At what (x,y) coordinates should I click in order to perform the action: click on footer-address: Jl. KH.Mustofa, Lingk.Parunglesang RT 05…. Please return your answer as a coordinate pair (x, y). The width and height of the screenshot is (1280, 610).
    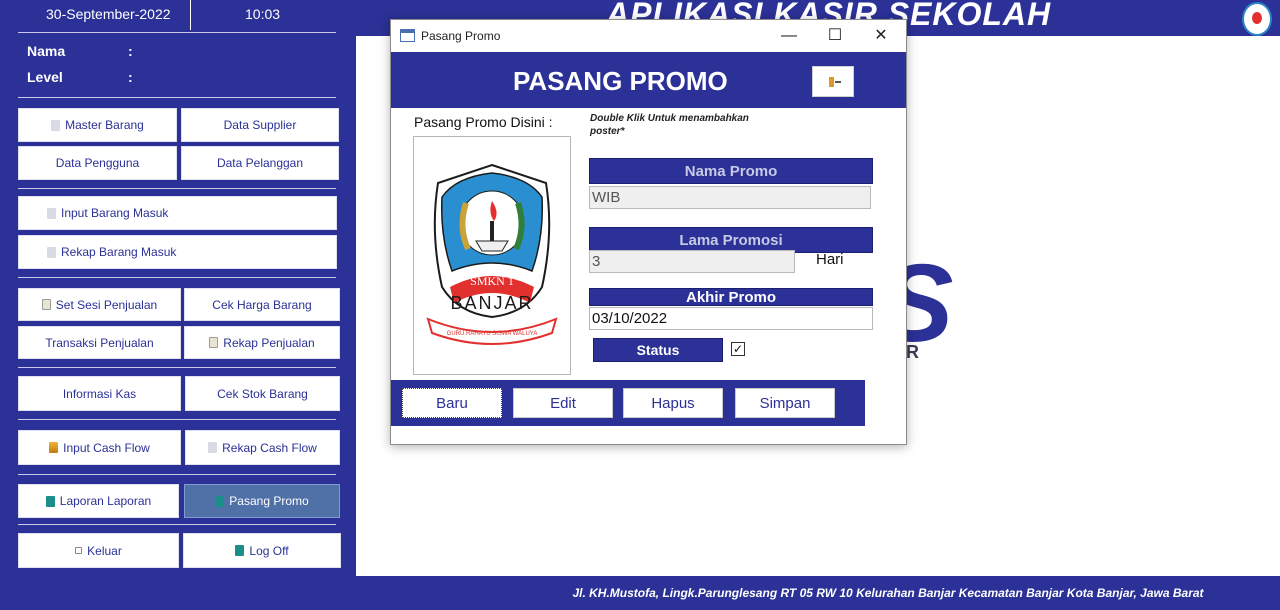
    Looking at the image, I should click on (888, 593).